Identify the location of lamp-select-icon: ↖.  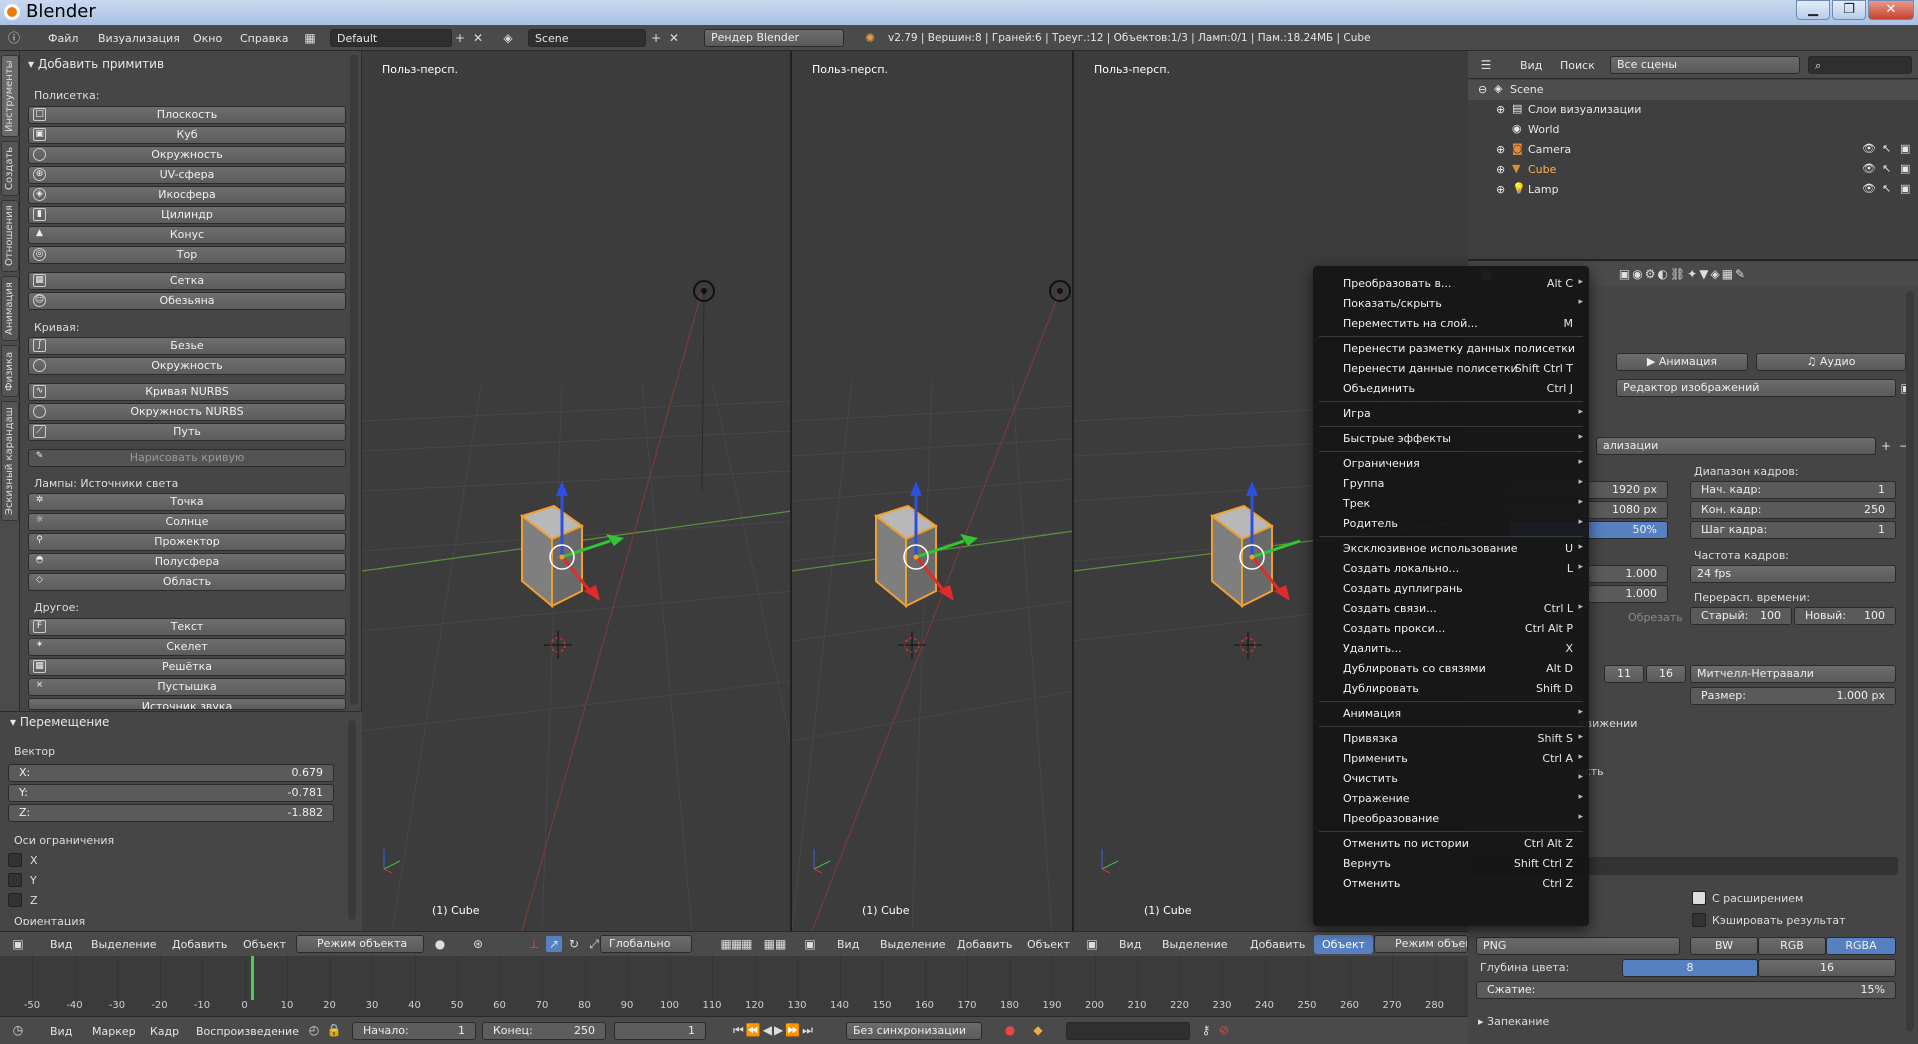
(1886, 188).